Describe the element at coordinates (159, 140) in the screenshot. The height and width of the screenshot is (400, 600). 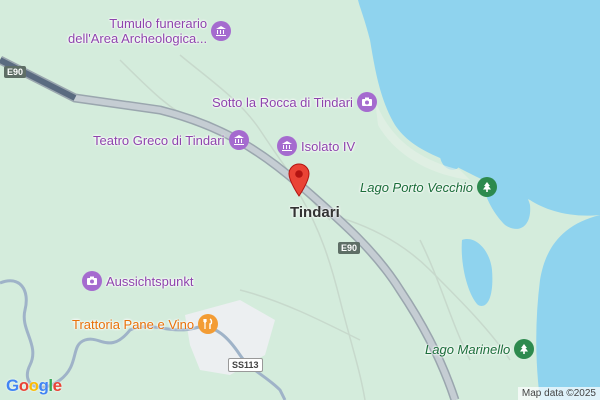
I see `poi-label: Teatro Greco di Tindari` at that location.